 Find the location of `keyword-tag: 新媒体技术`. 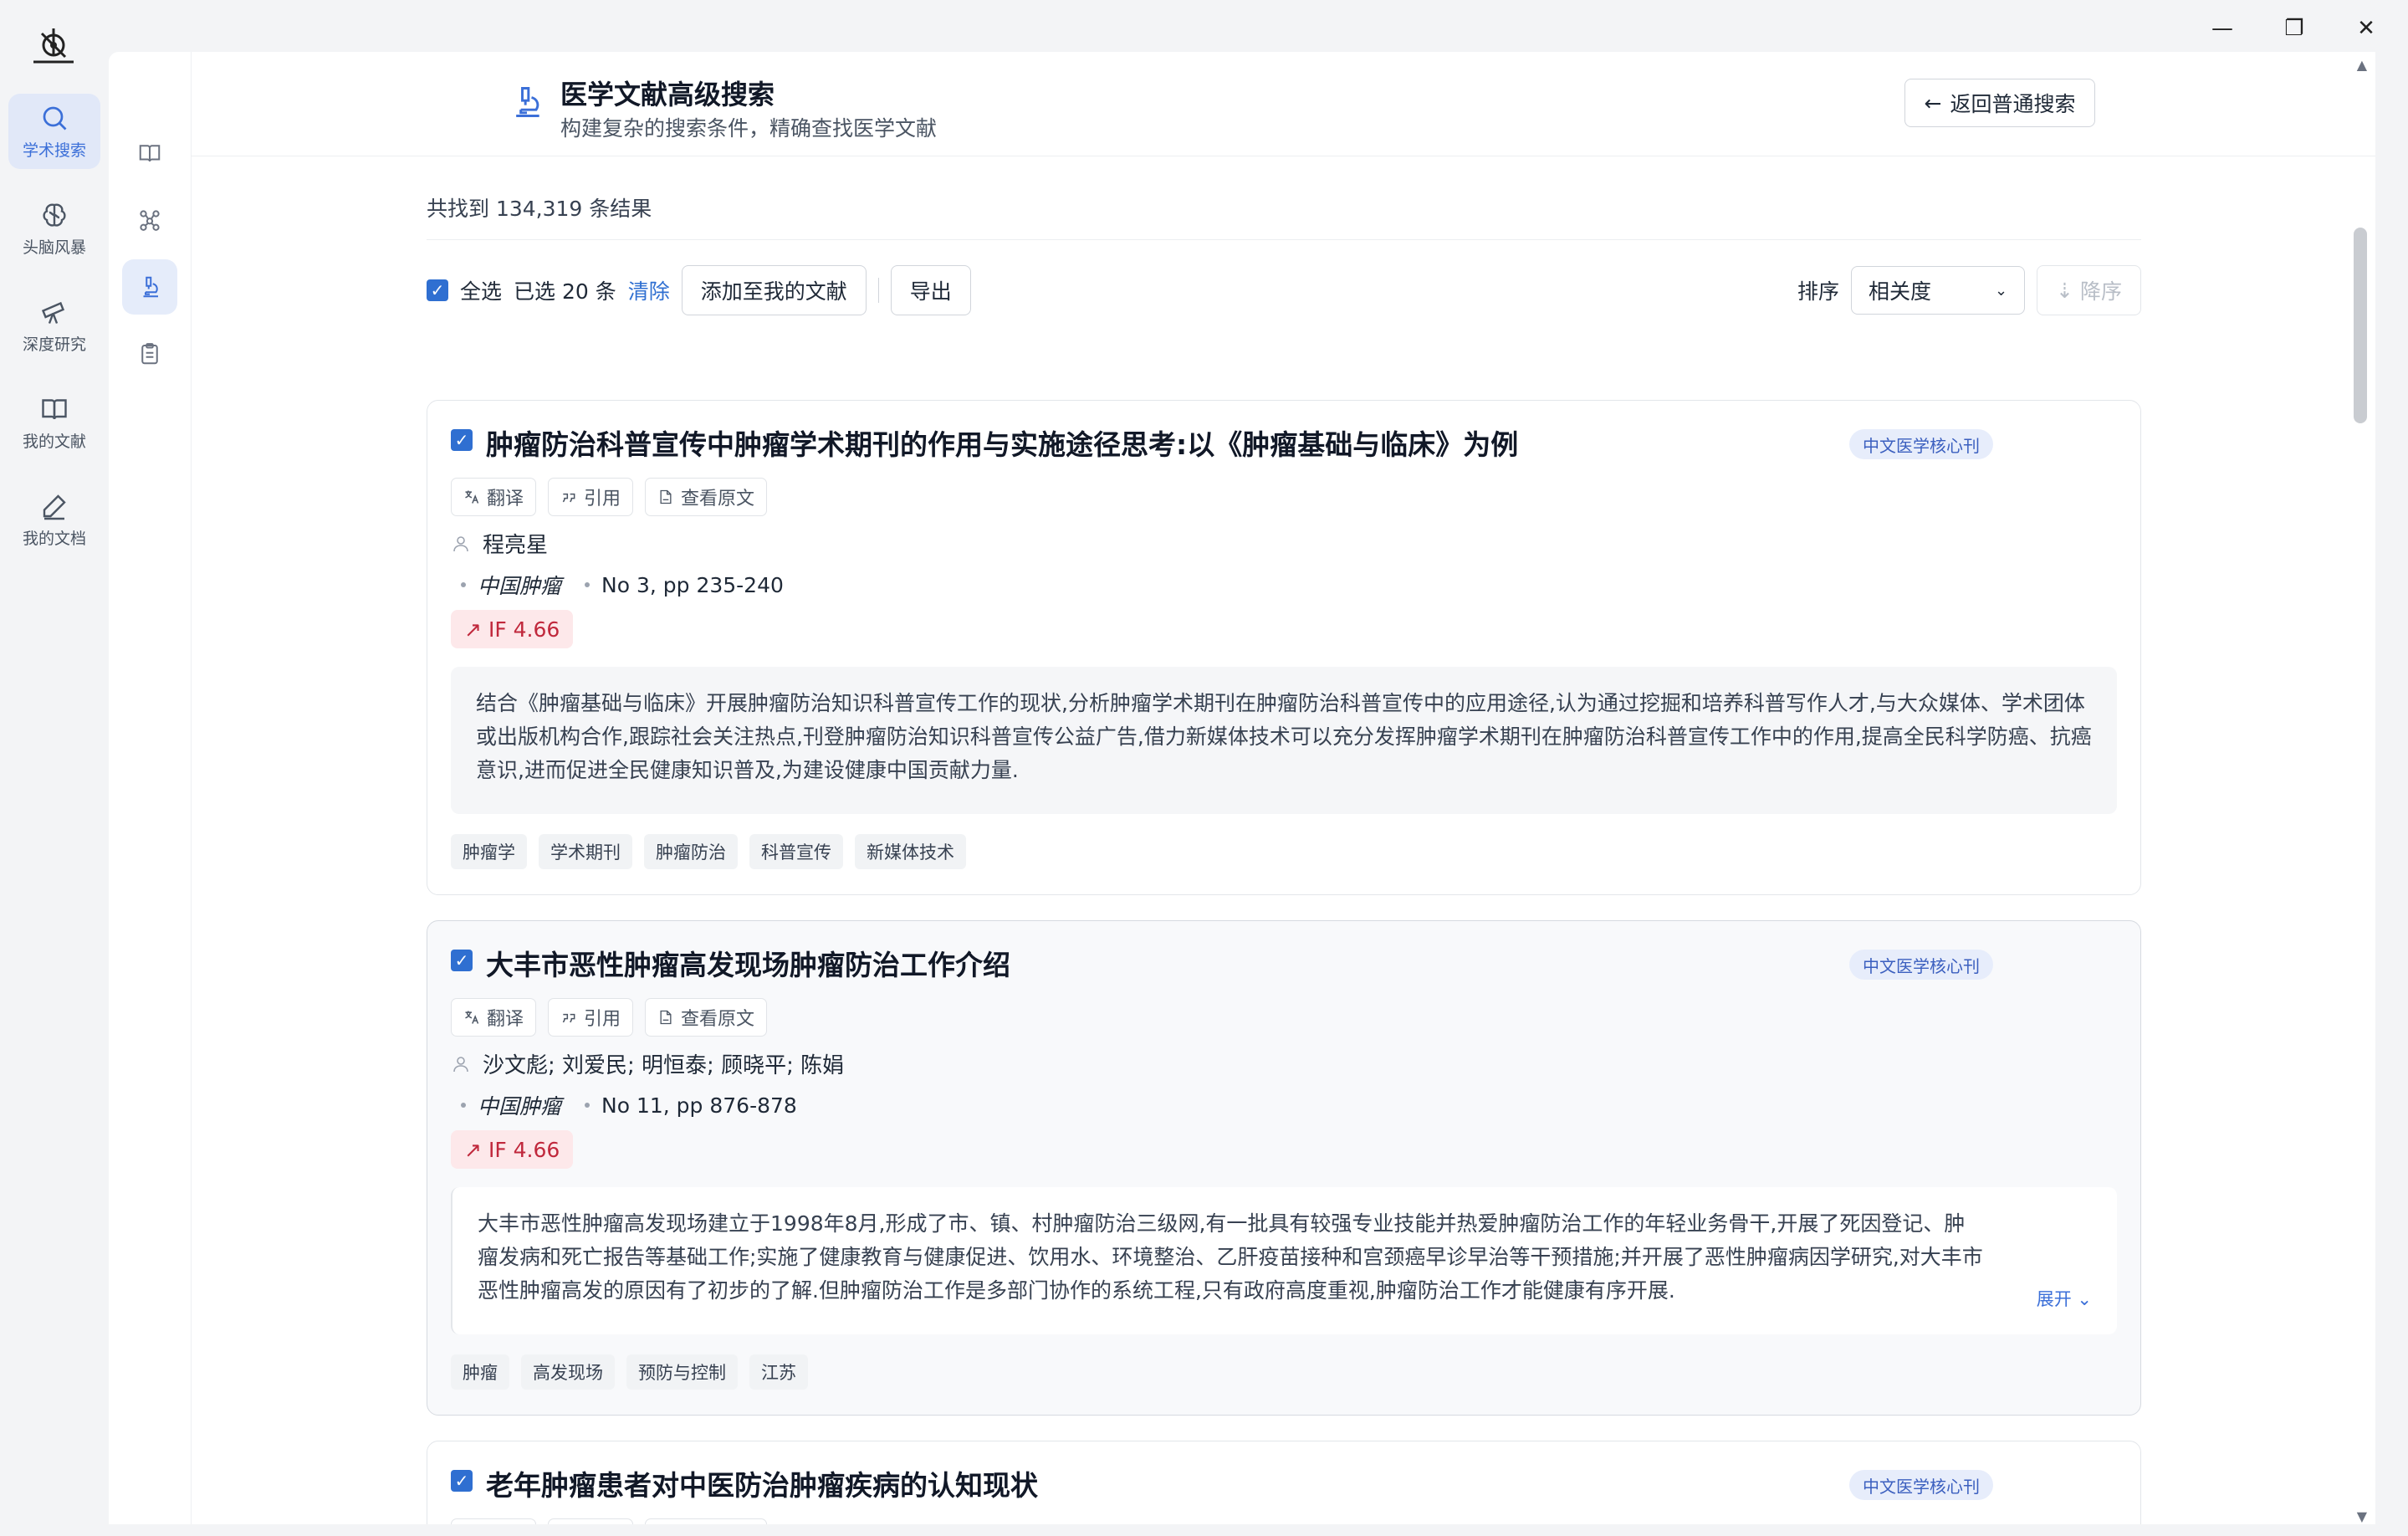

keyword-tag: 新媒体技术 is located at coordinates (910, 851).